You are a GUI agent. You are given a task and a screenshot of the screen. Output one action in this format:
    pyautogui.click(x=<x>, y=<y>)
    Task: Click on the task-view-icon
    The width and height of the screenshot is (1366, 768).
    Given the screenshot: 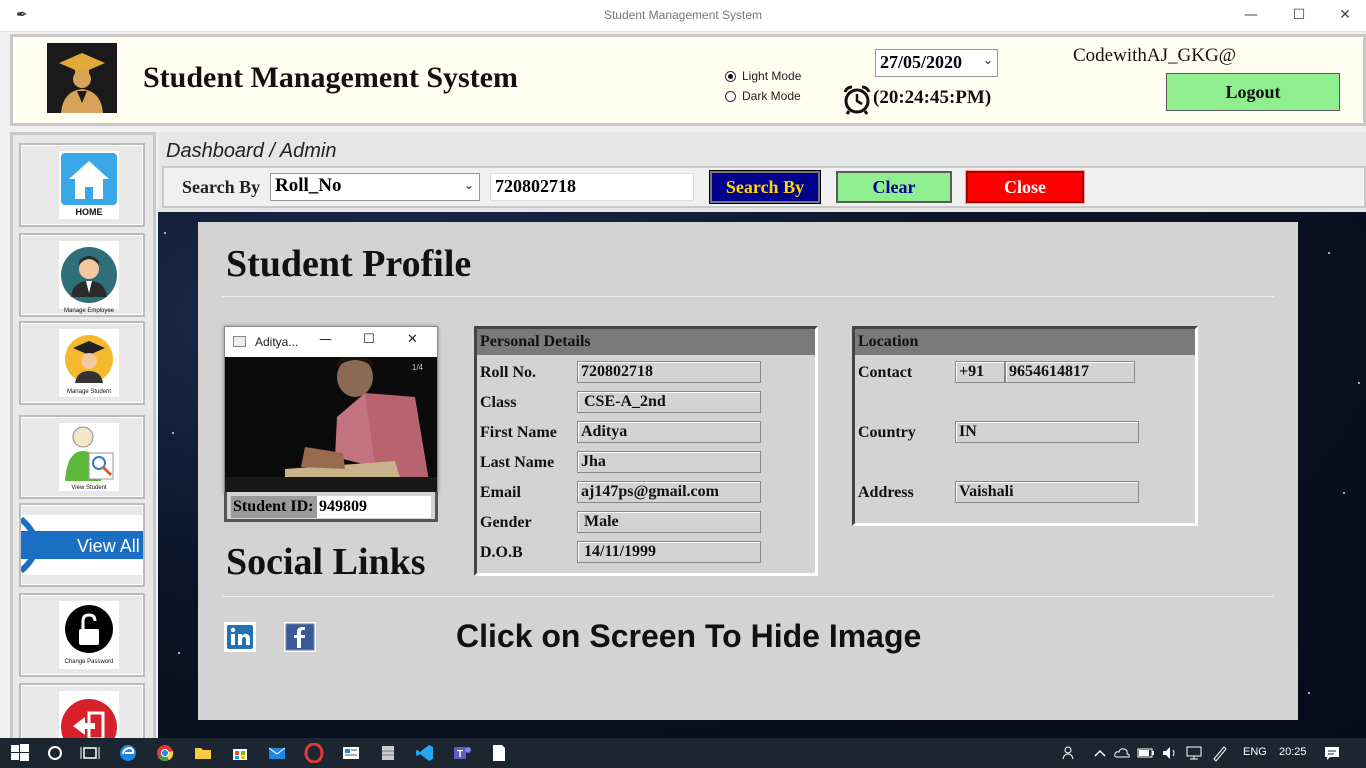 What is the action you would take?
    pyautogui.click(x=90, y=753)
    